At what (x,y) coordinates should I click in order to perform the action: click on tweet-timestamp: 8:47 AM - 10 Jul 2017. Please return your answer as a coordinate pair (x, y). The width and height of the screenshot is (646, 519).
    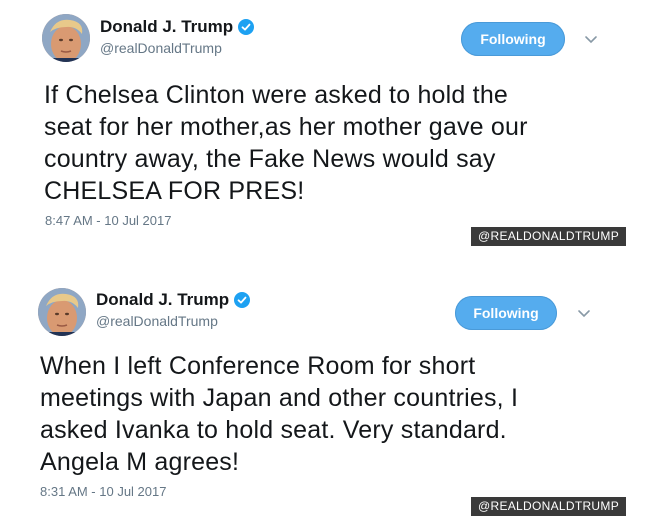
    Looking at the image, I should click on (108, 220).